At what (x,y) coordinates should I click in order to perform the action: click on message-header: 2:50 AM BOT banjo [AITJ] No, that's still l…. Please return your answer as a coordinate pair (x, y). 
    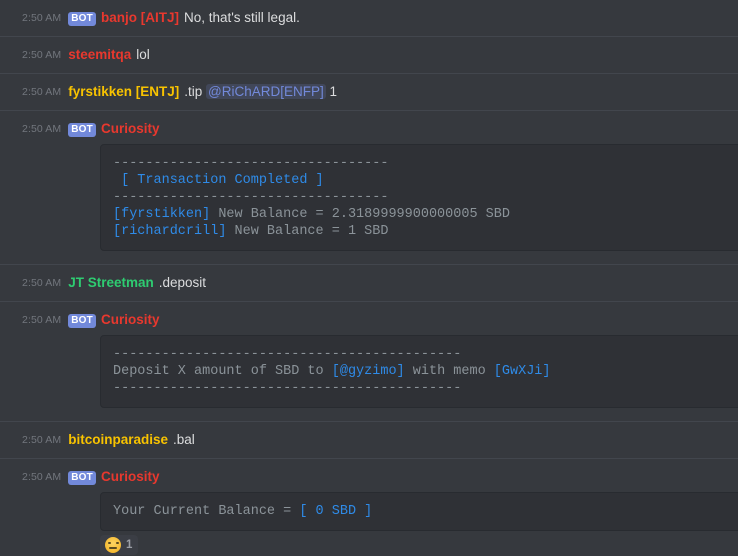
    Looking at the image, I should click on (369, 18).